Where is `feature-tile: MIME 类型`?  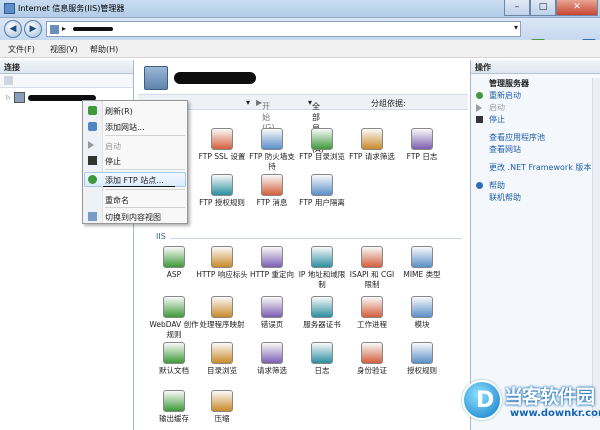 feature-tile: MIME 类型 is located at coordinates (422, 263).